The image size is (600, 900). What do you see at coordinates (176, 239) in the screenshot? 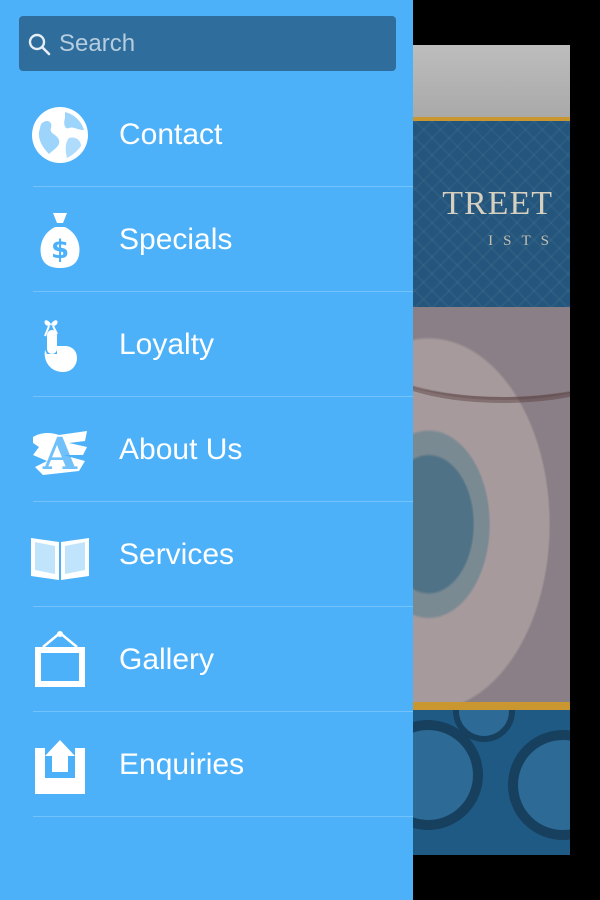
I see `menu-item-label: Specials` at bounding box center [176, 239].